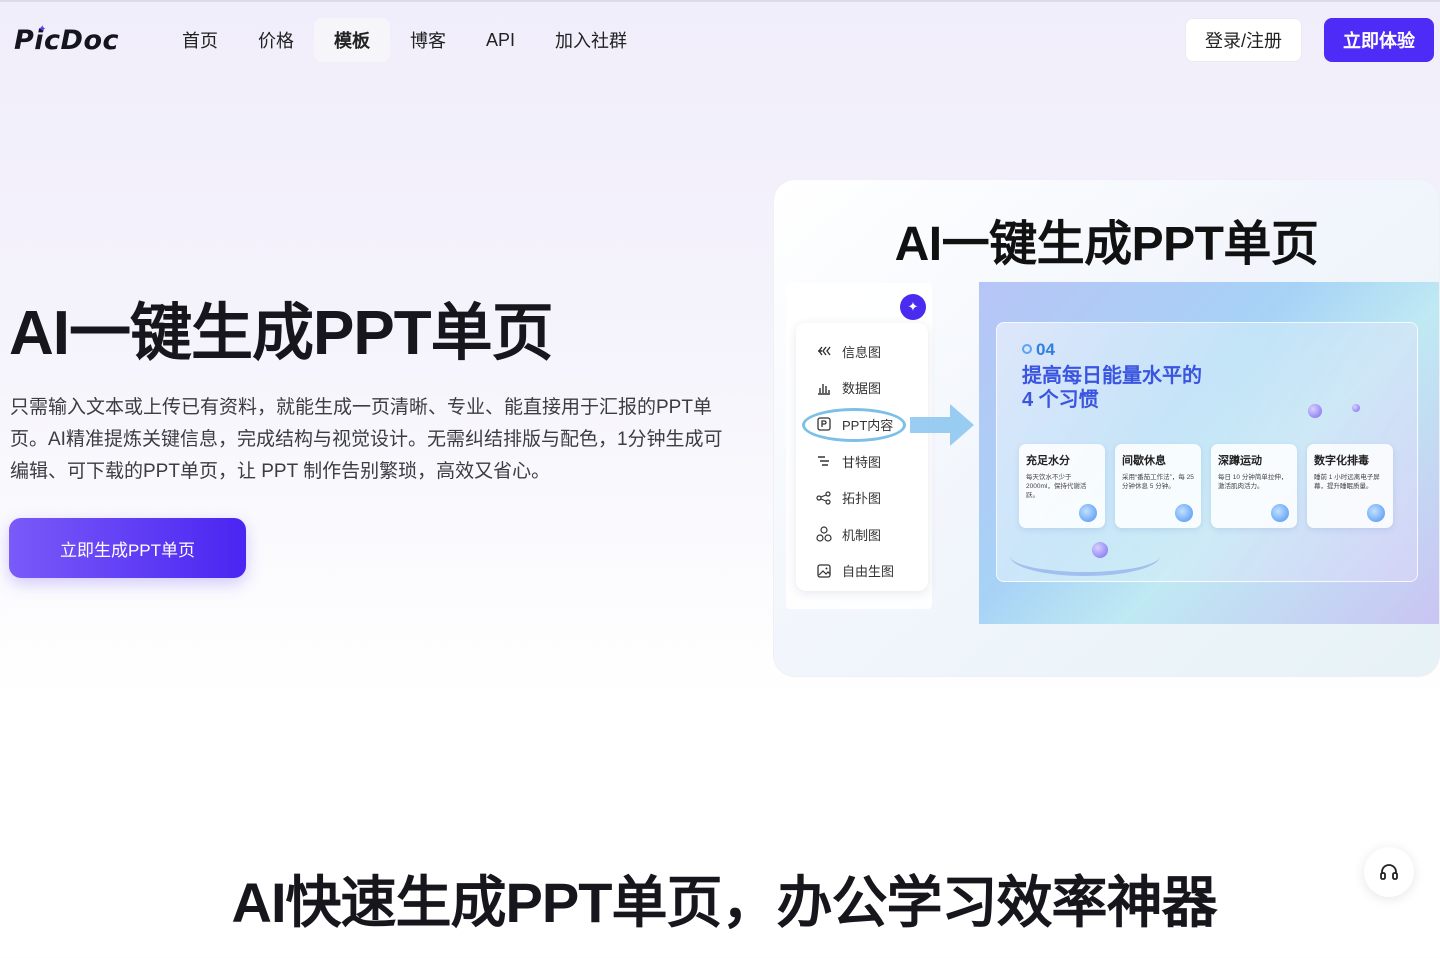 This screenshot has width=1440, height=958. Describe the element at coordinates (1240, 461) in the screenshot. I see `habit-card-title: 深蹲运动` at that location.